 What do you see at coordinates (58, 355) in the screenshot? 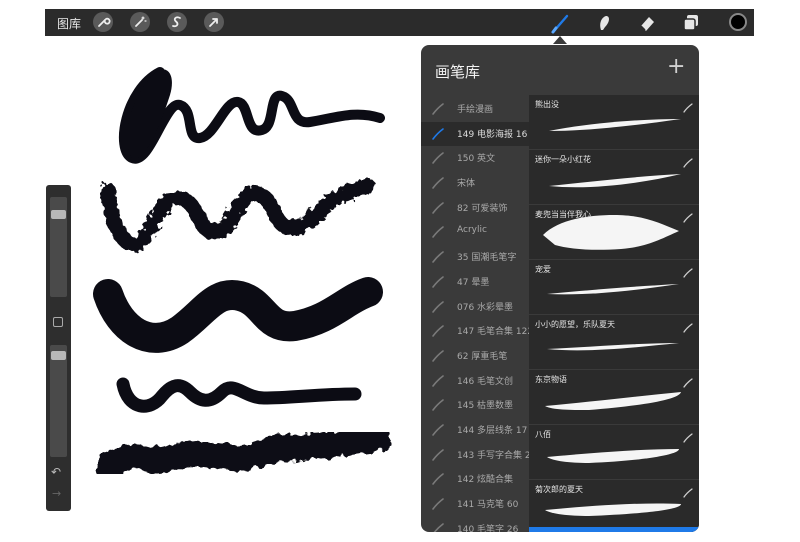
I see `opacity-thumb` at bounding box center [58, 355].